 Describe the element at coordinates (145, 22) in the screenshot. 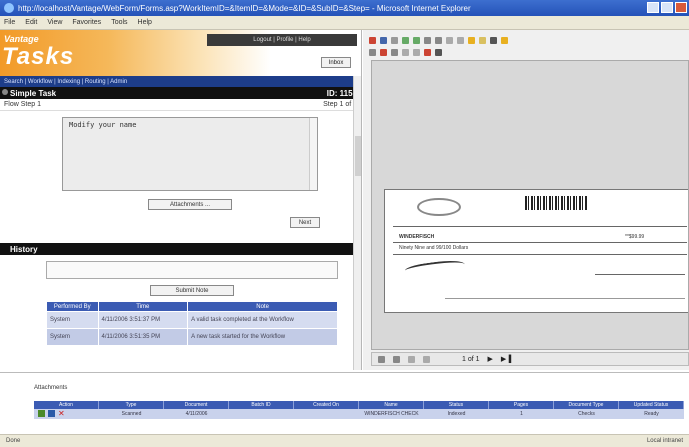

I see `menu-help: Help` at that location.